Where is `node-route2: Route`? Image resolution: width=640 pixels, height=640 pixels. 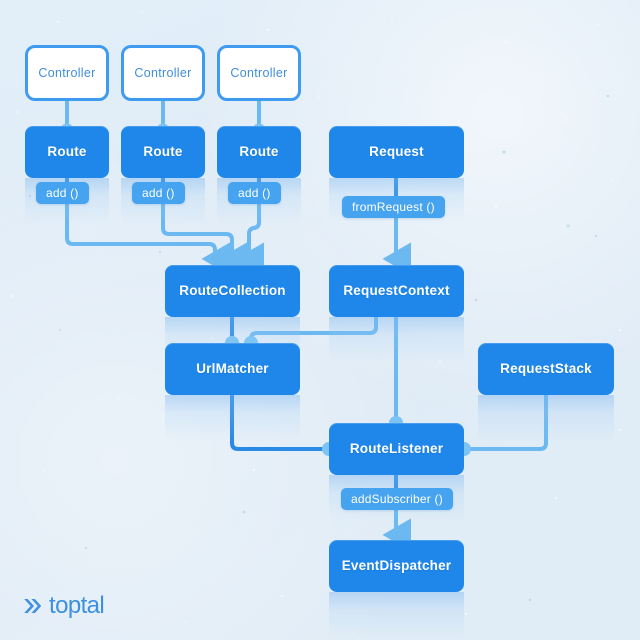 node-route2: Route is located at coordinates (163, 152).